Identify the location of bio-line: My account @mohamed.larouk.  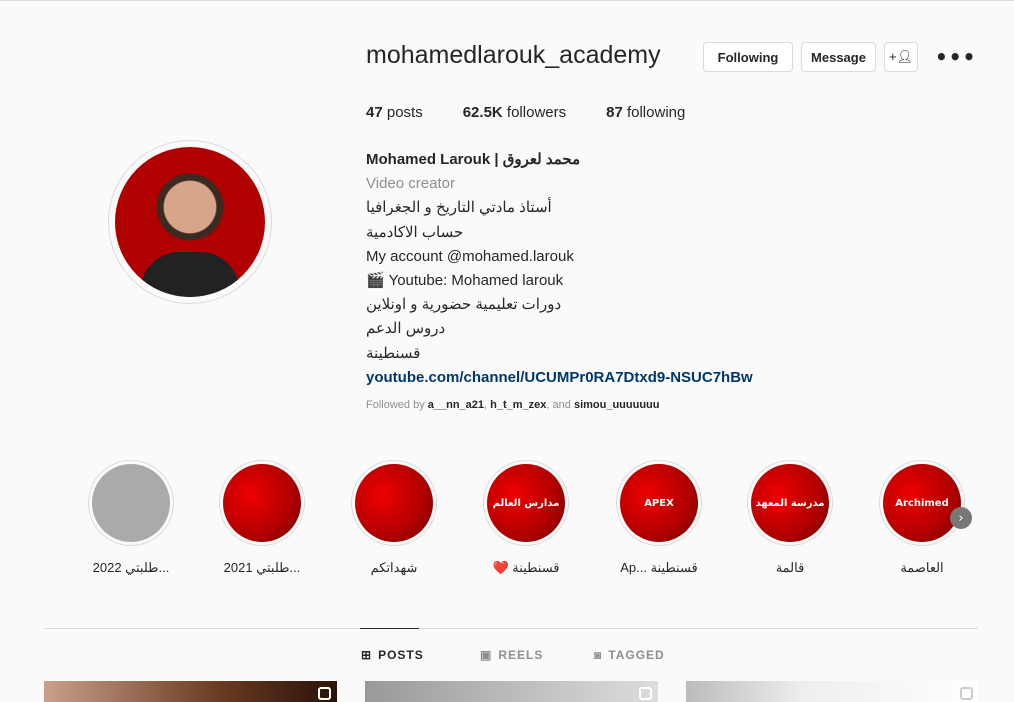
(470, 256).